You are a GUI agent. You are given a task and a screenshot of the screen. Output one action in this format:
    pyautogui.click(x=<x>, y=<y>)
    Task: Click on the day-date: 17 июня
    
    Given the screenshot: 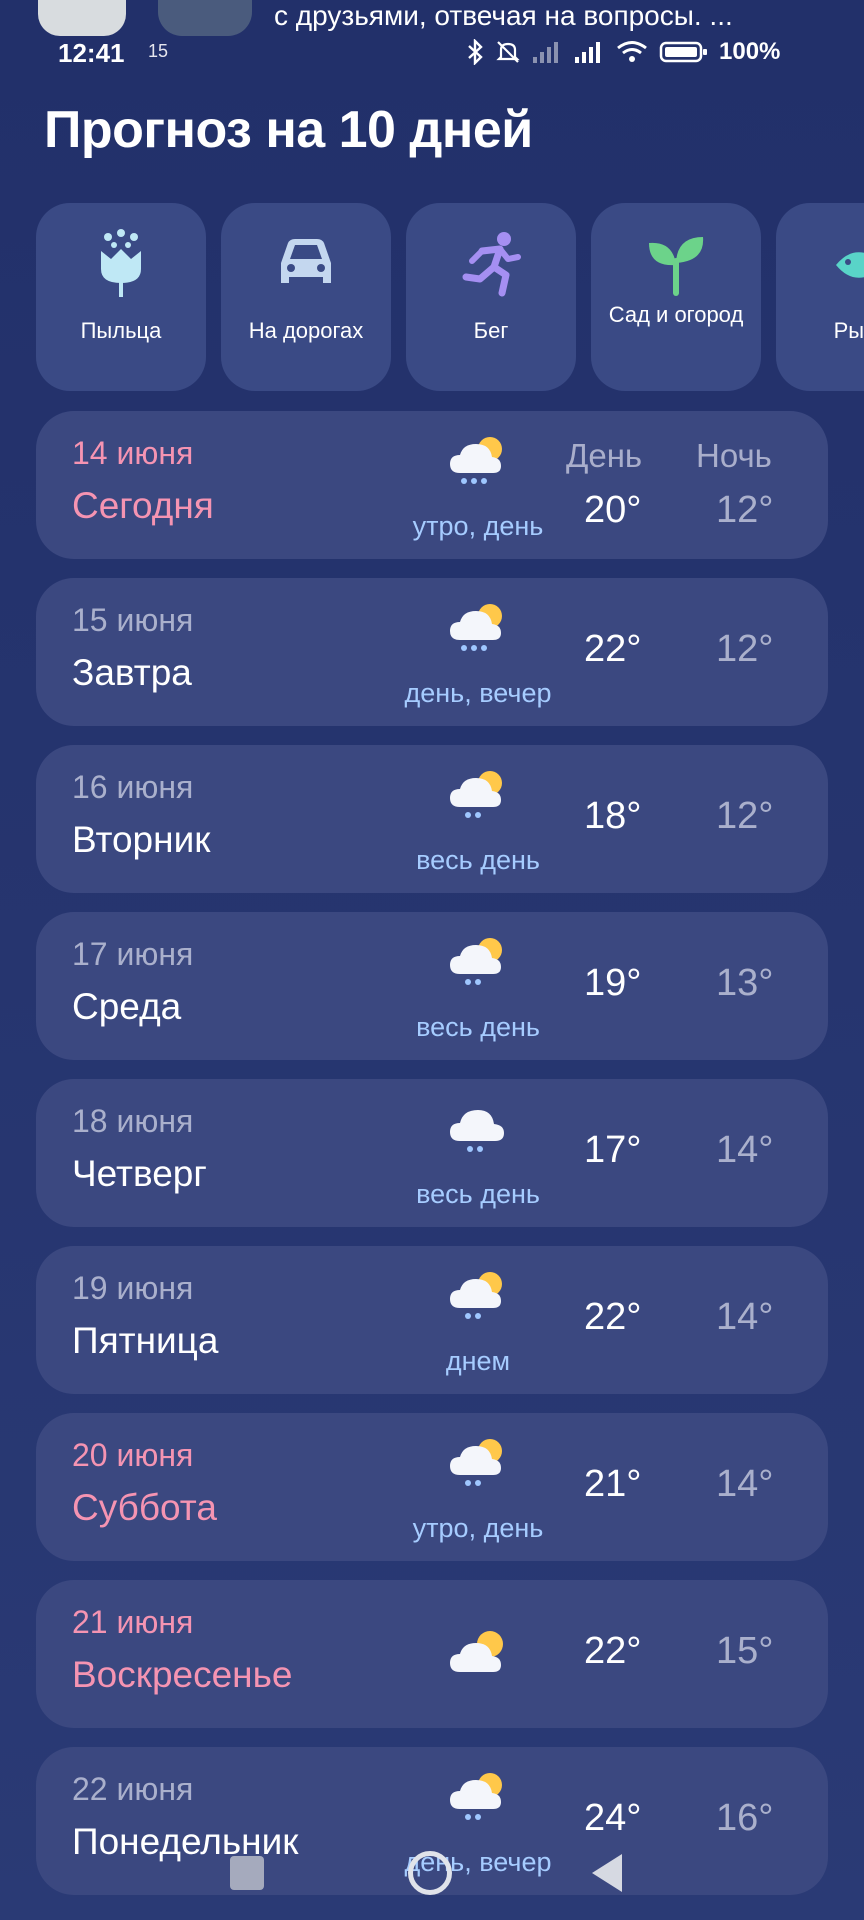 What is the action you would take?
    pyautogui.click(x=133, y=954)
    